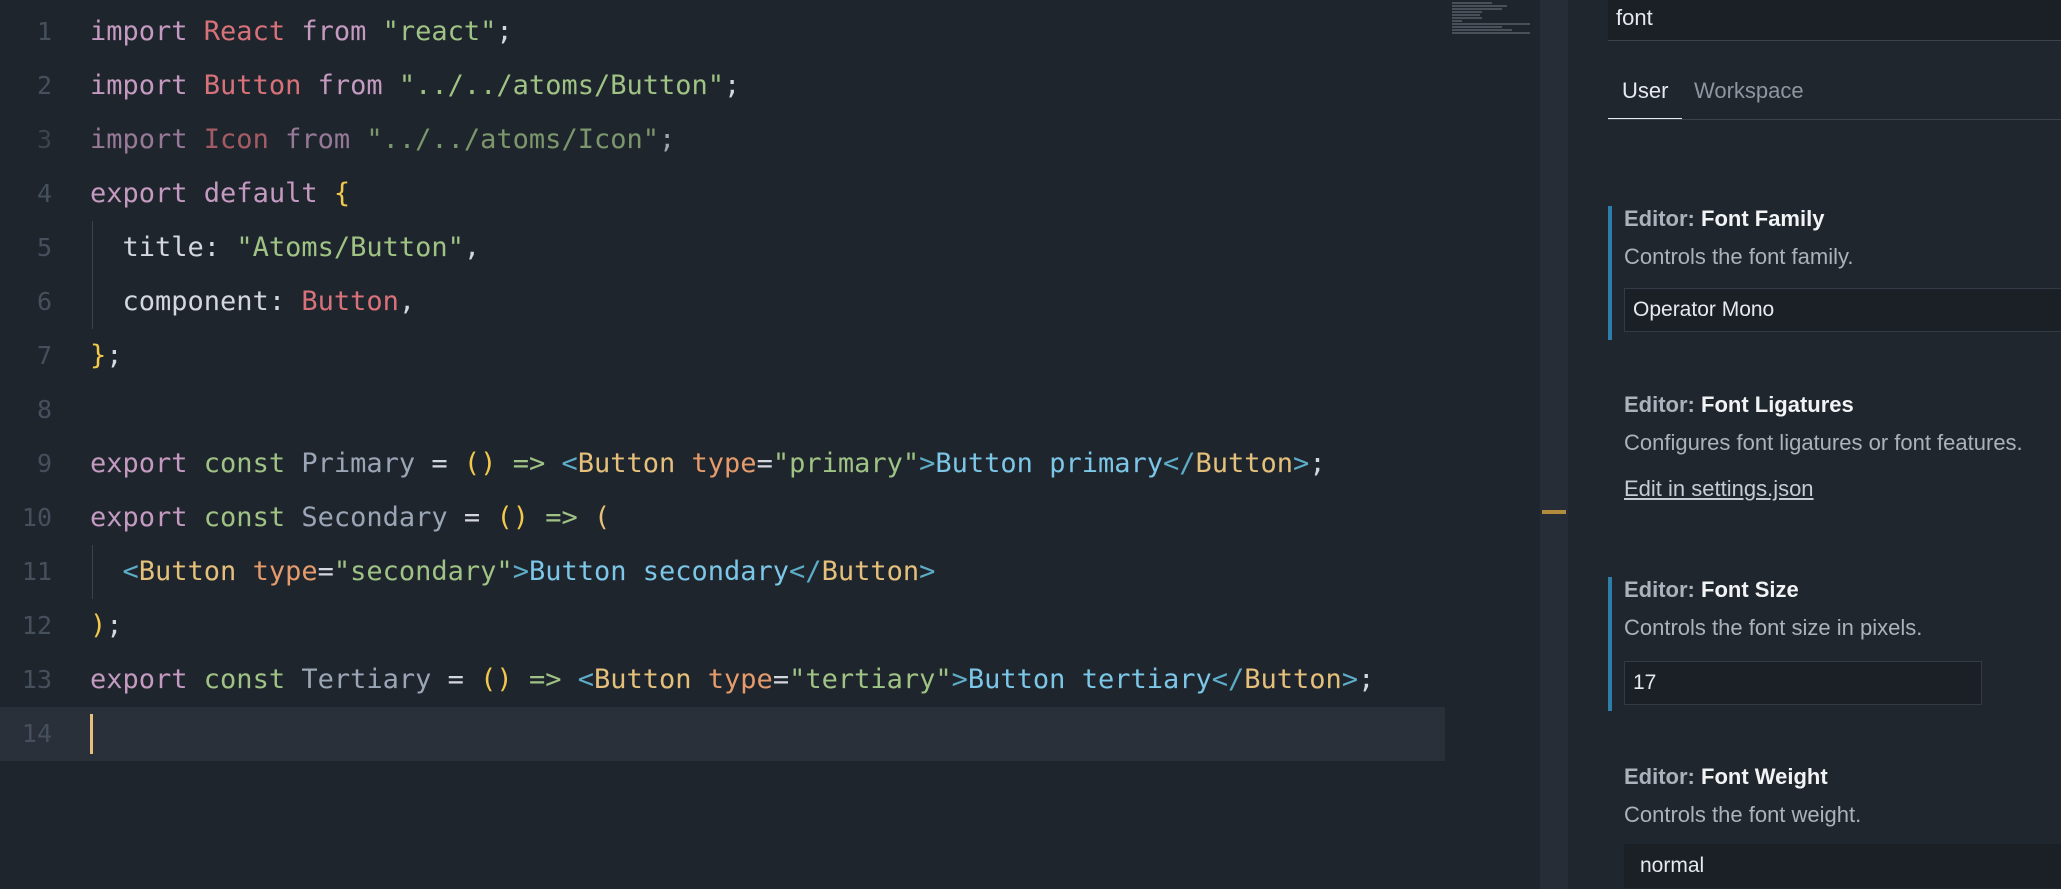 This screenshot has height=889, width=2061. What do you see at coordinates (439, 31) in the screenshot?
I see `code-token: "react"` at bounding box center [439, 31].